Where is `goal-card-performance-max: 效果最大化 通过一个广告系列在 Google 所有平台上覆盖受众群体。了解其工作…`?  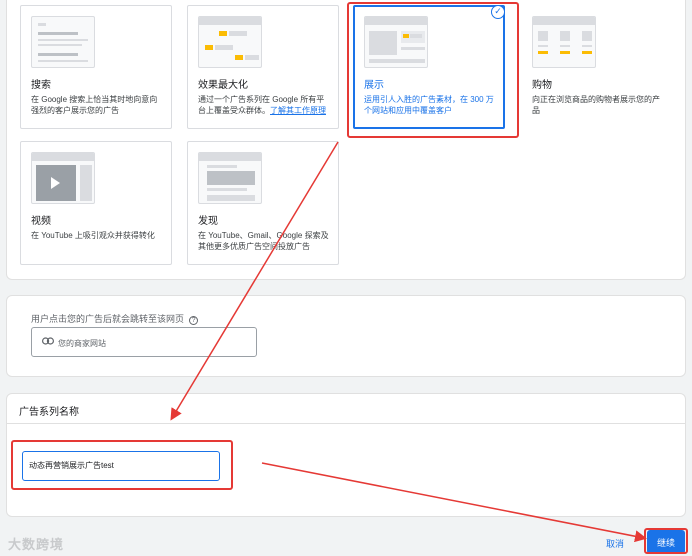 goal-card-performance-max: 效果最大化 通过一个广告系列在 Google 所有平台上覆盖受众群体。了解其工作… is located at coordinates (263, 67).